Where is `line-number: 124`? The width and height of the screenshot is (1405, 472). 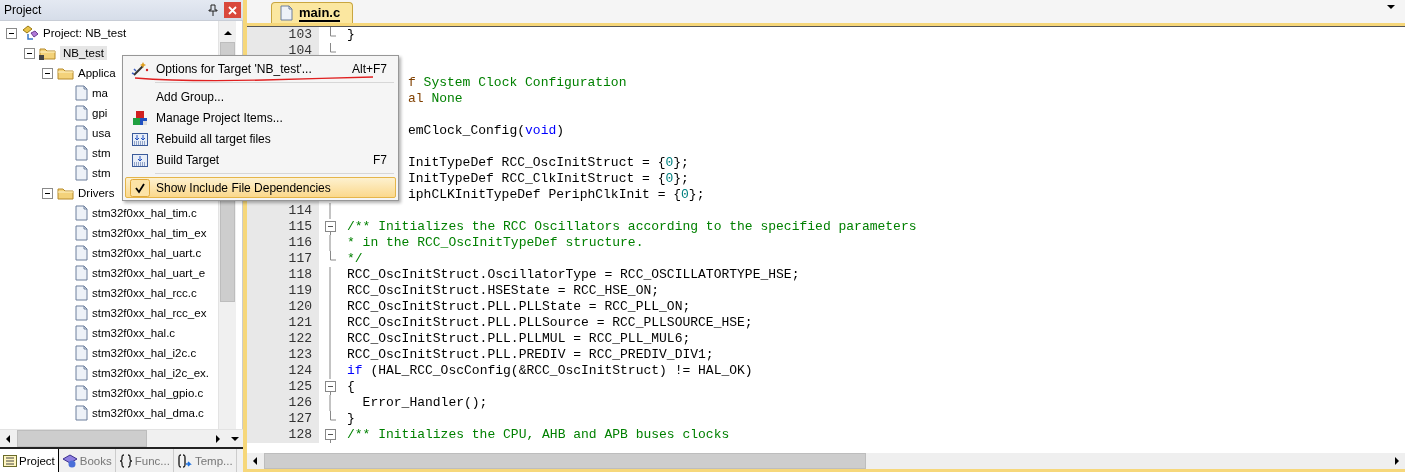
line-number: 124 is located at coordinates (300, 371).